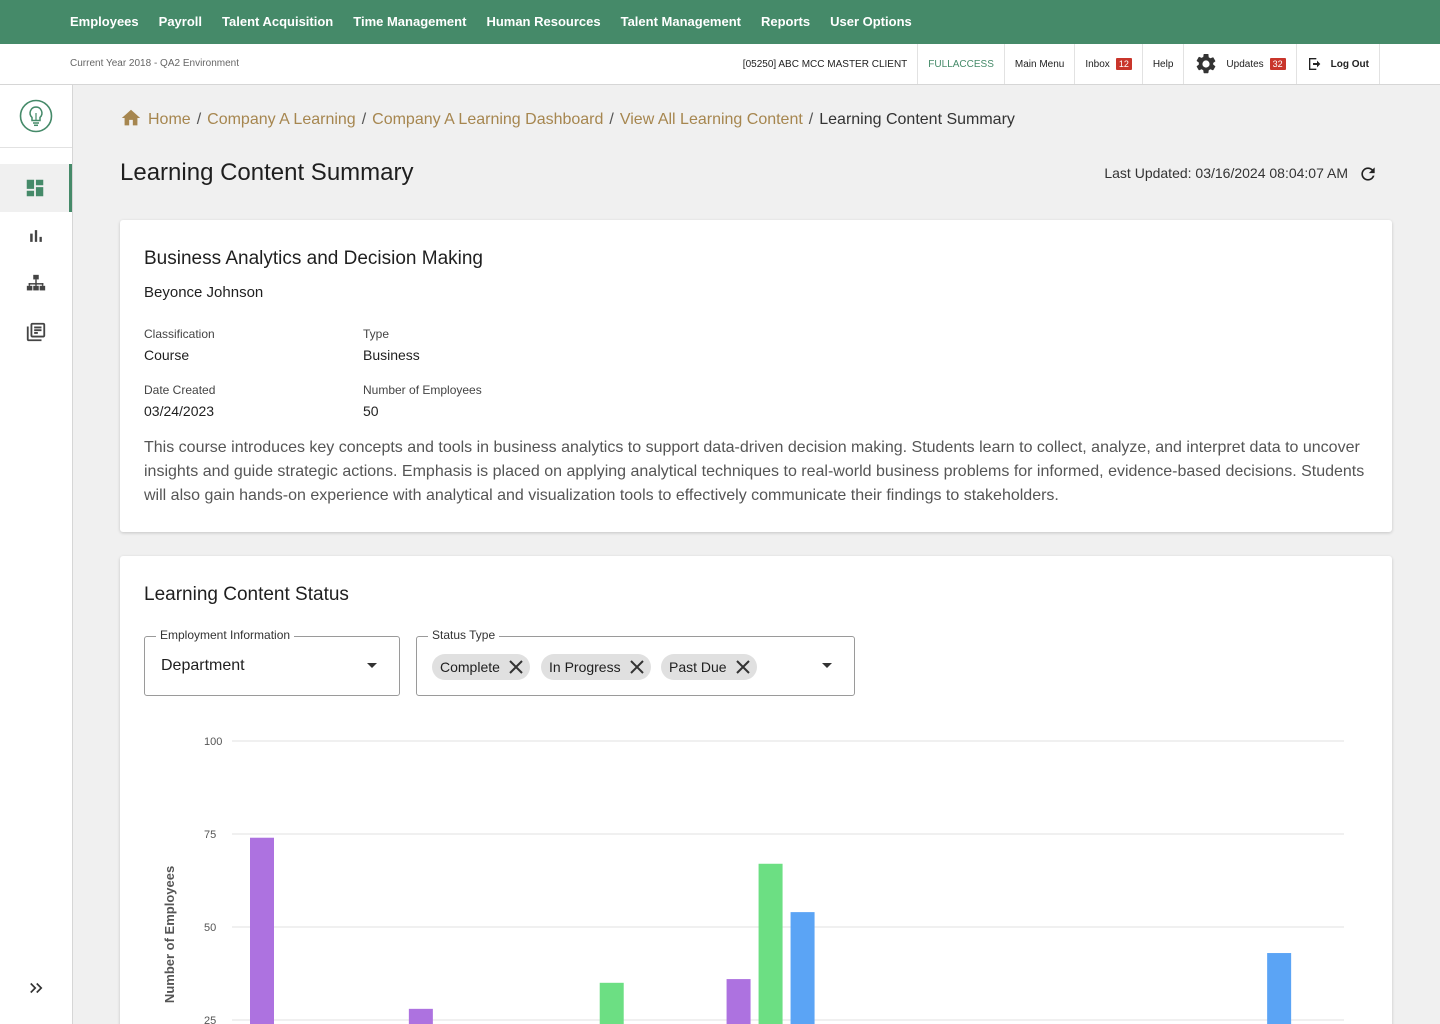  Describe the element at coordinates (1277, 64) in the screenshot. I see `updates-count-badge: 32` at that location.